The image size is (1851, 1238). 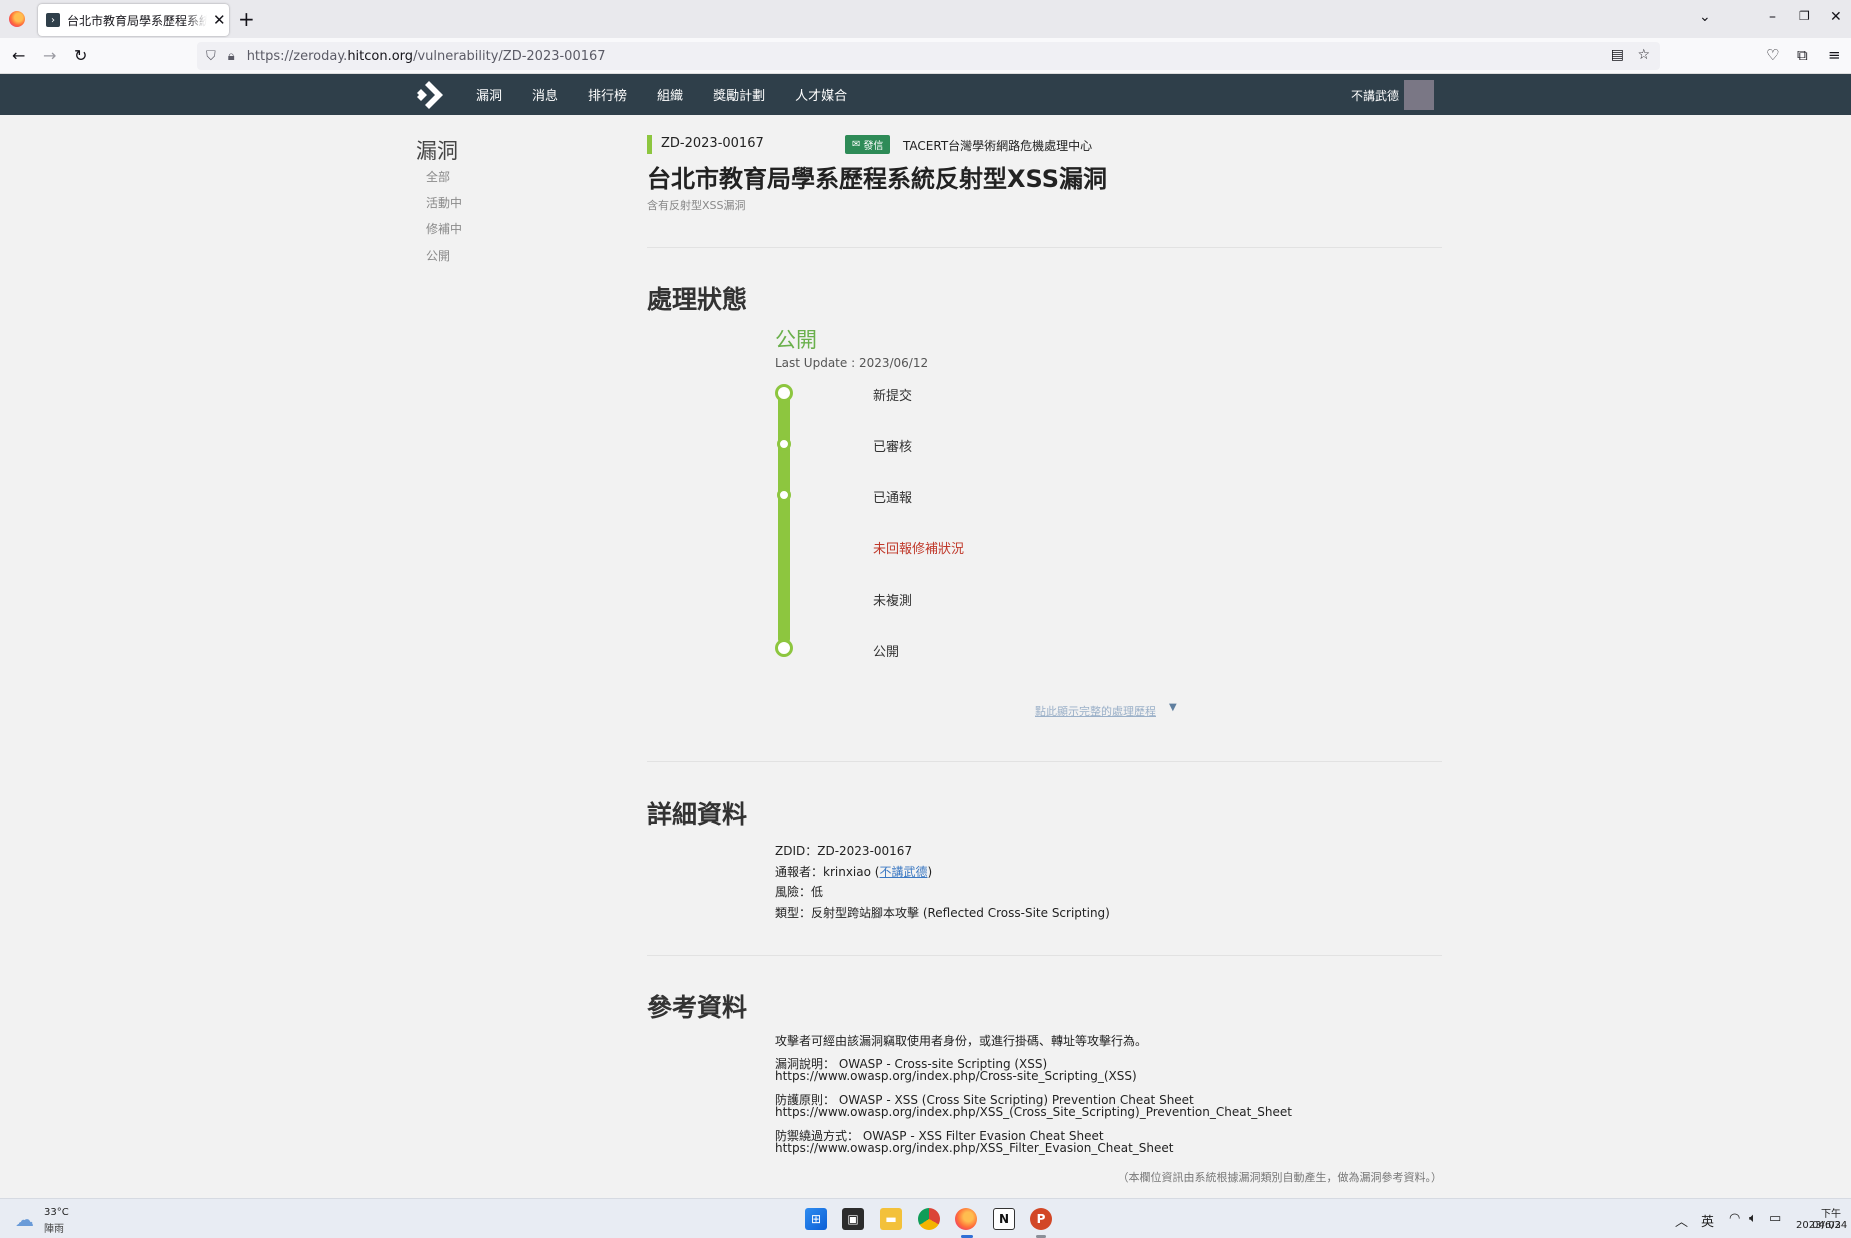 What do you see at coordinates (873, 146) in the screenshot?
I see `badge-label: 發信` at bounding box center [873, 146].